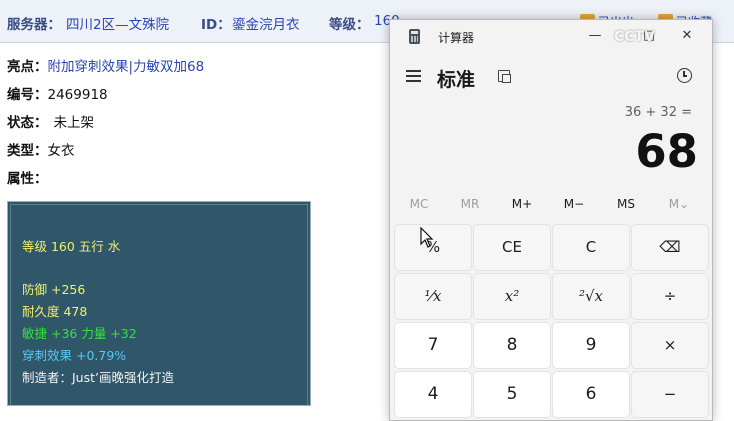  Describe the element at coordinates (634, 37) in the screenshot. I see `tv-watermark: CCTV` at that location.